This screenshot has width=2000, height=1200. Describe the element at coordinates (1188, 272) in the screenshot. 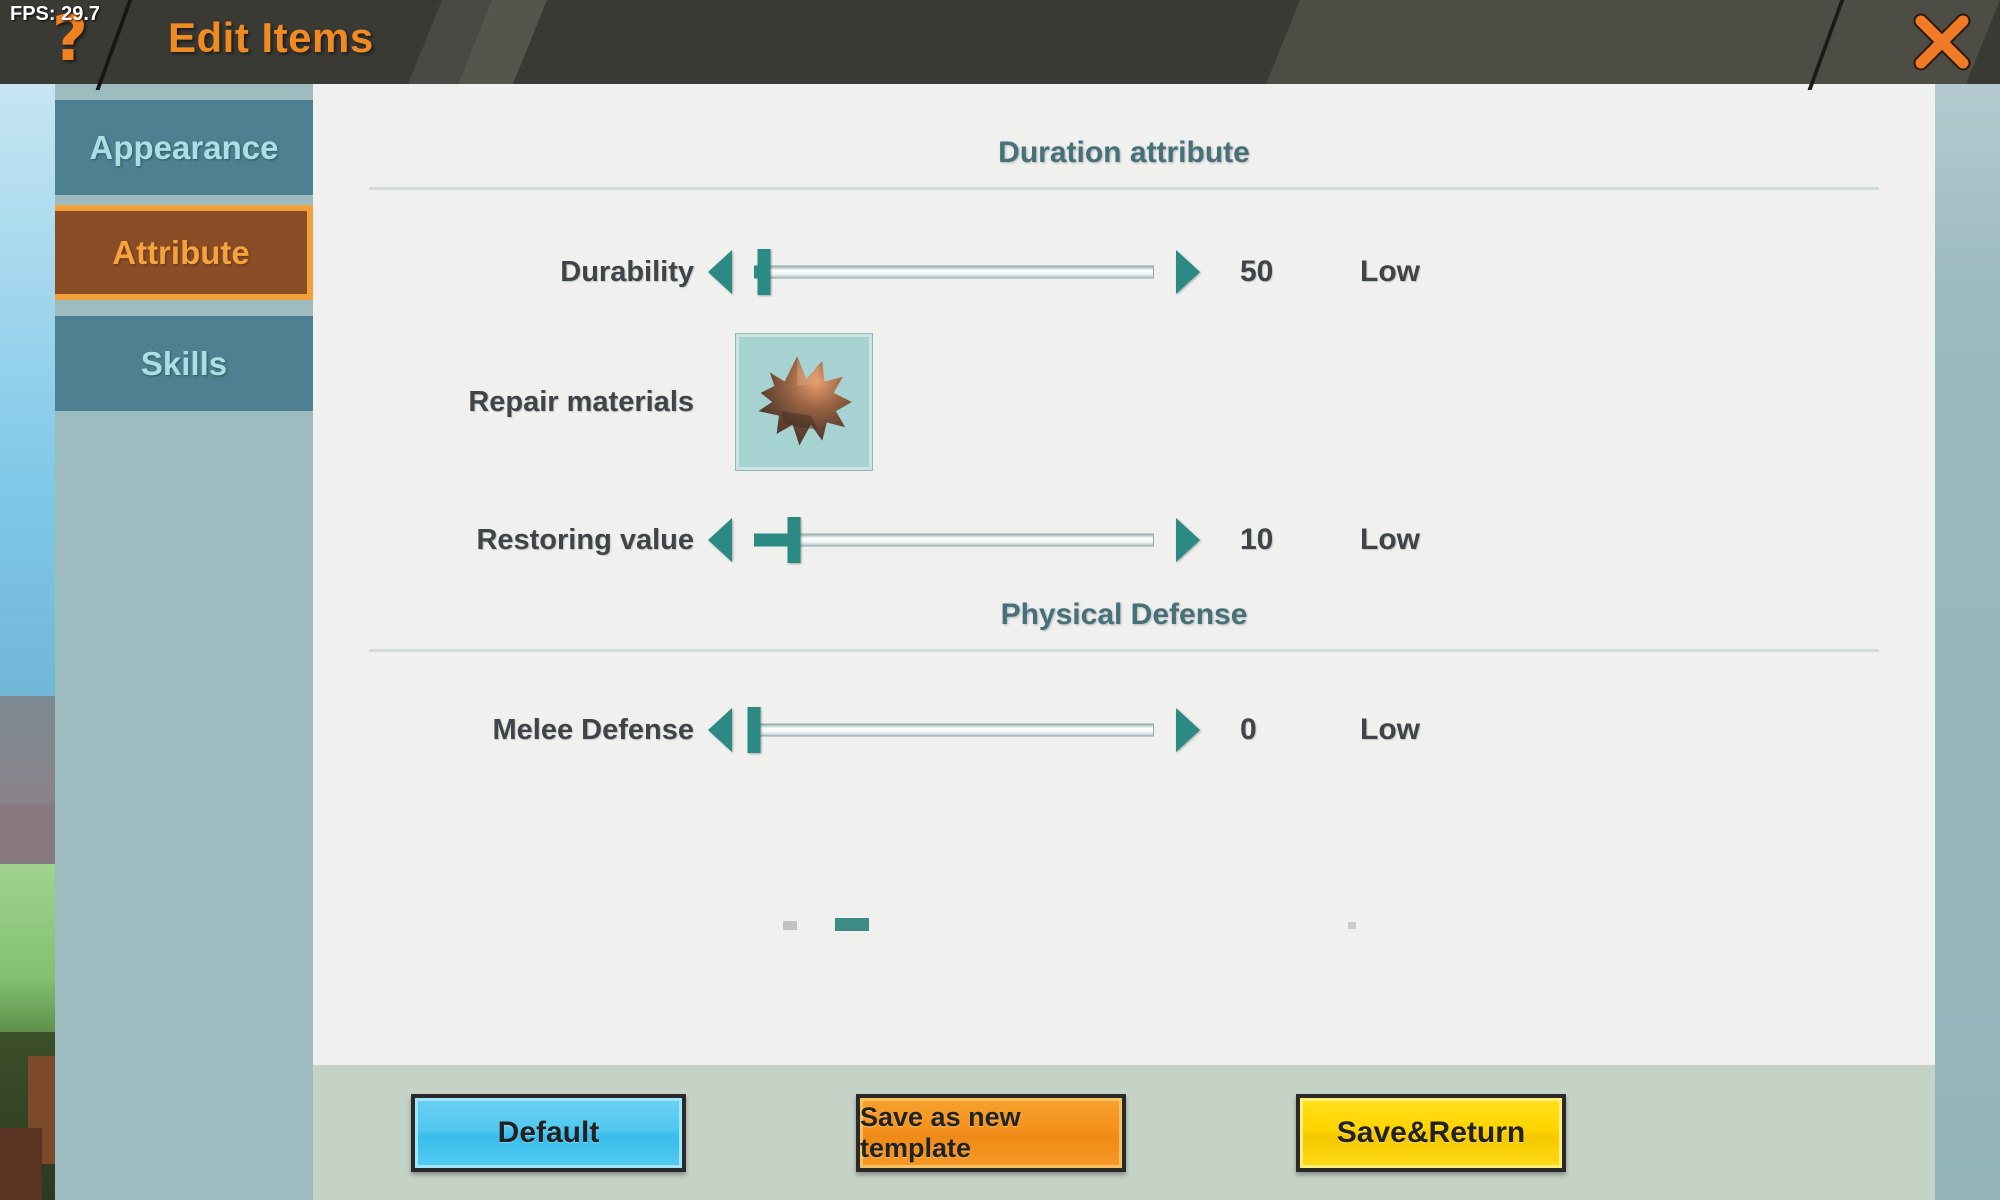

I see `durability-increase-arrow-icon` at that location.